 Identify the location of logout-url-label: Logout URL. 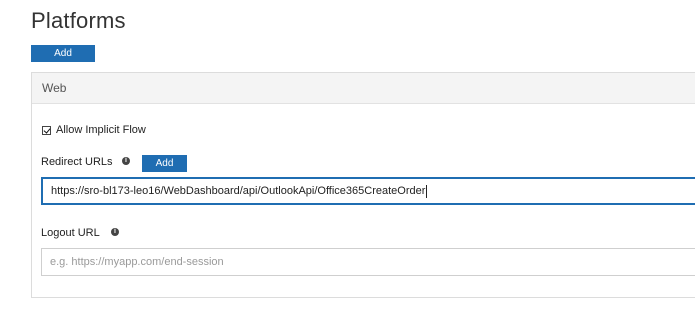
(70, 233).